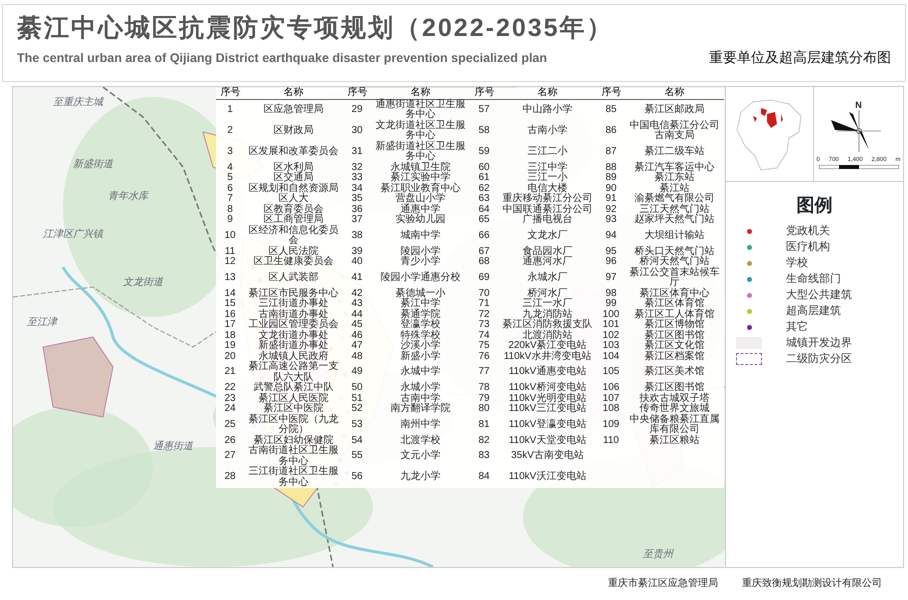 The width and height of the screenshot is (908, 600). I want to click on unit-number: 31, so click(357, 152).